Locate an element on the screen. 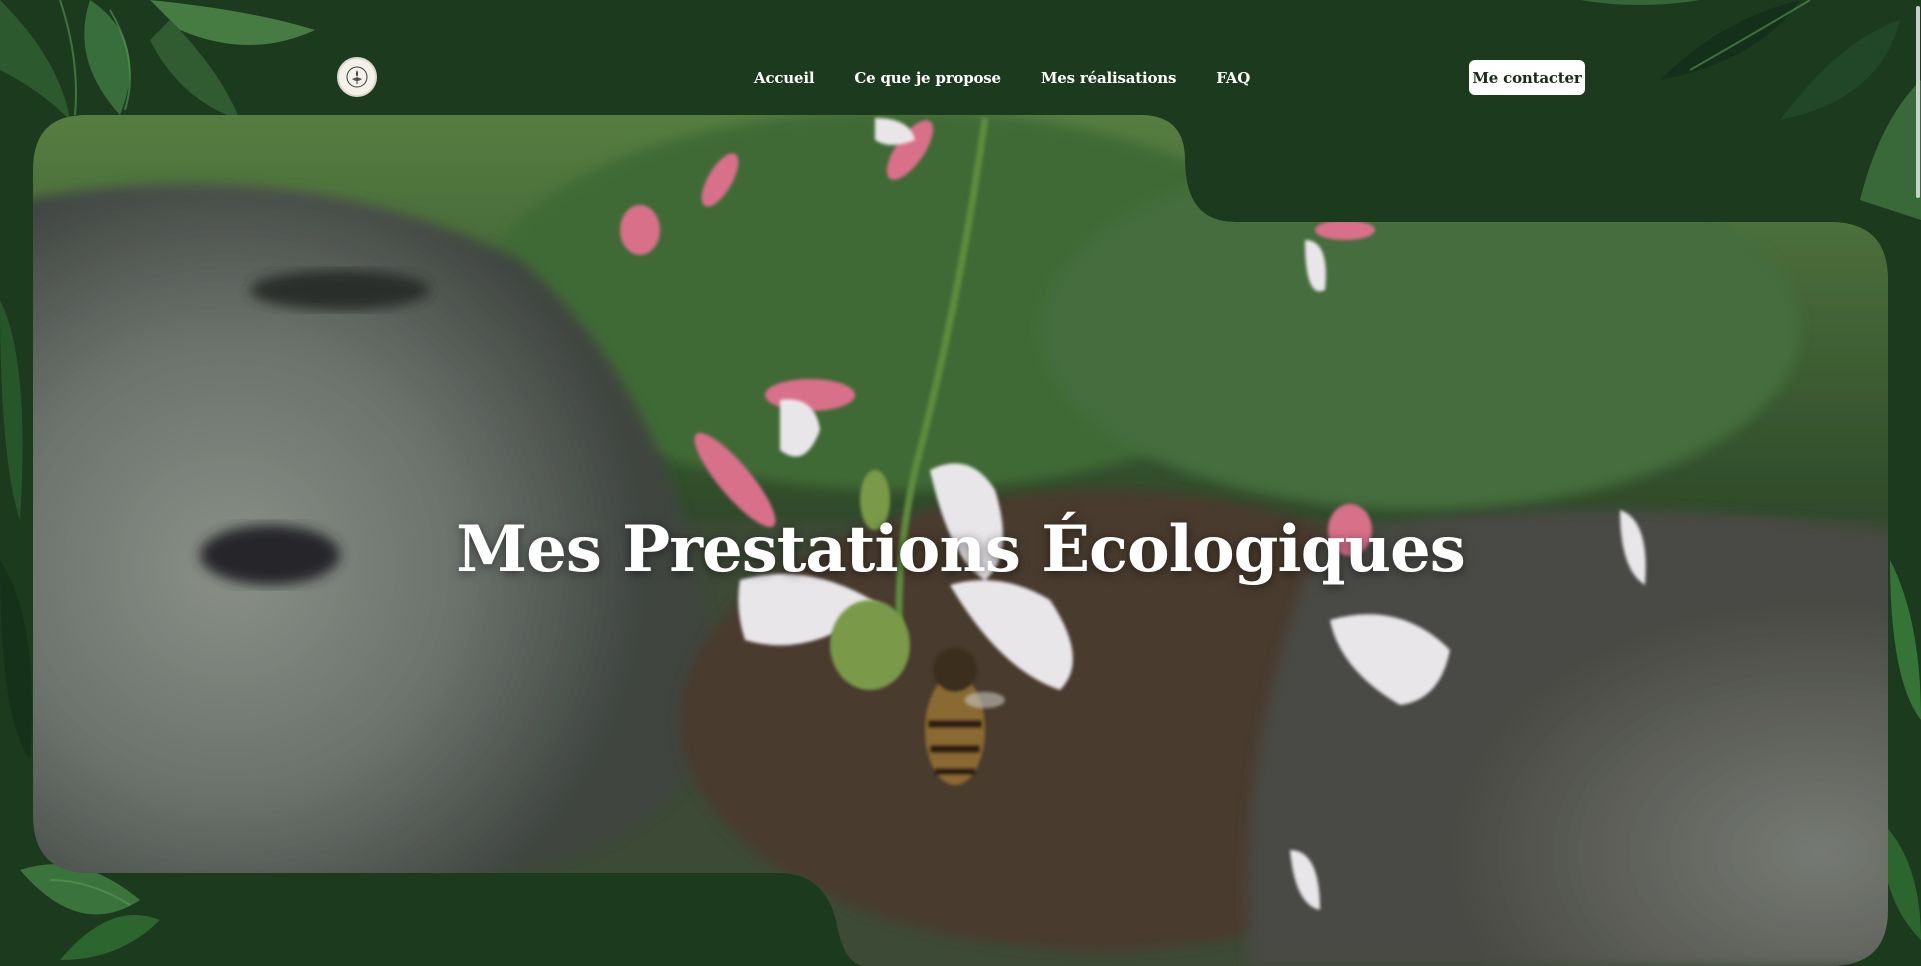 This screenshot has height=966, width=1921. scrollbar is located at coordinates (1918, 483).